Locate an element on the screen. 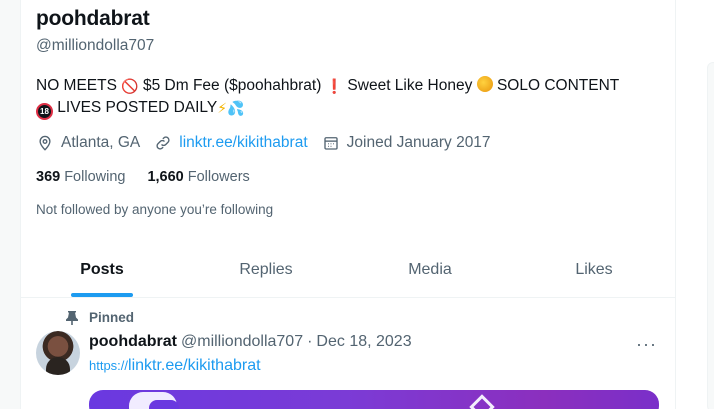 The width and height of the screenshot is (714, 409). joined-text: Joined January 2017 is located at coordinates (418, 142).